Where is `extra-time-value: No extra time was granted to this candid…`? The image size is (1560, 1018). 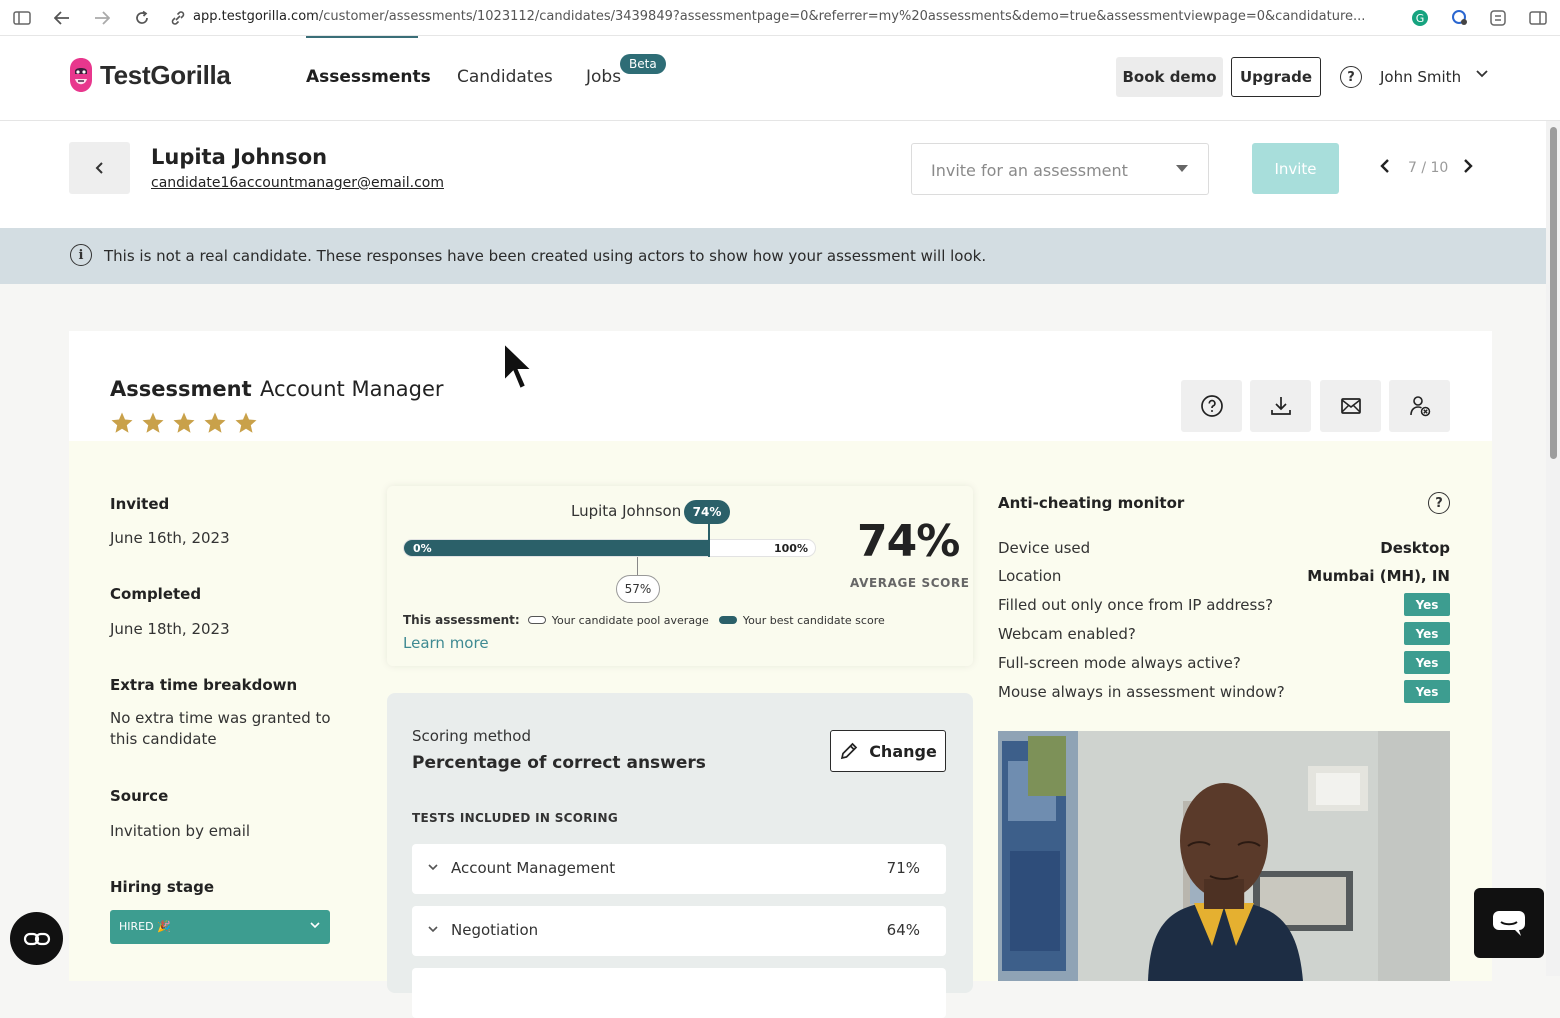 extra-time-value: No extra time was granted to this candid… is located at coordinates (220, 728).